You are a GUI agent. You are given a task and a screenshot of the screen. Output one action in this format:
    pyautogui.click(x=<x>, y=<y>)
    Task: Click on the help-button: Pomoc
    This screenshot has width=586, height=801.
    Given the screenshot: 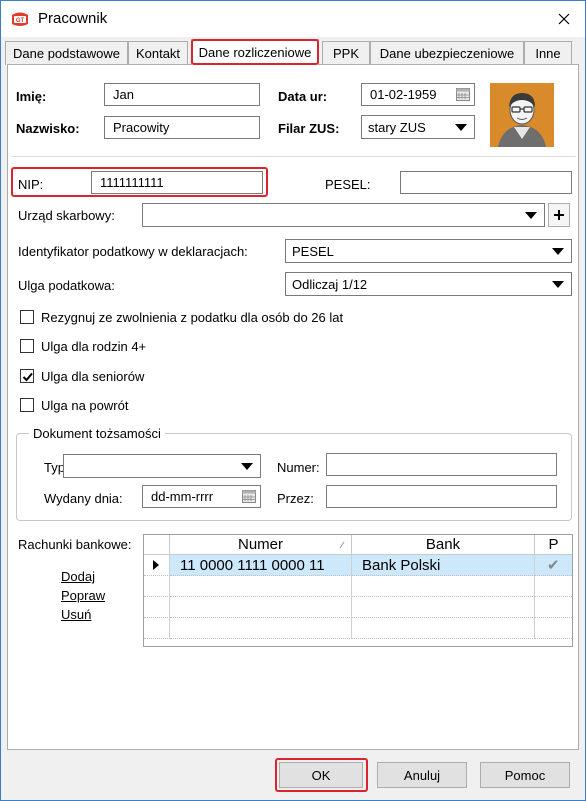 What is the action you would take?
    pyautogui.click(x=525, y=775)
    